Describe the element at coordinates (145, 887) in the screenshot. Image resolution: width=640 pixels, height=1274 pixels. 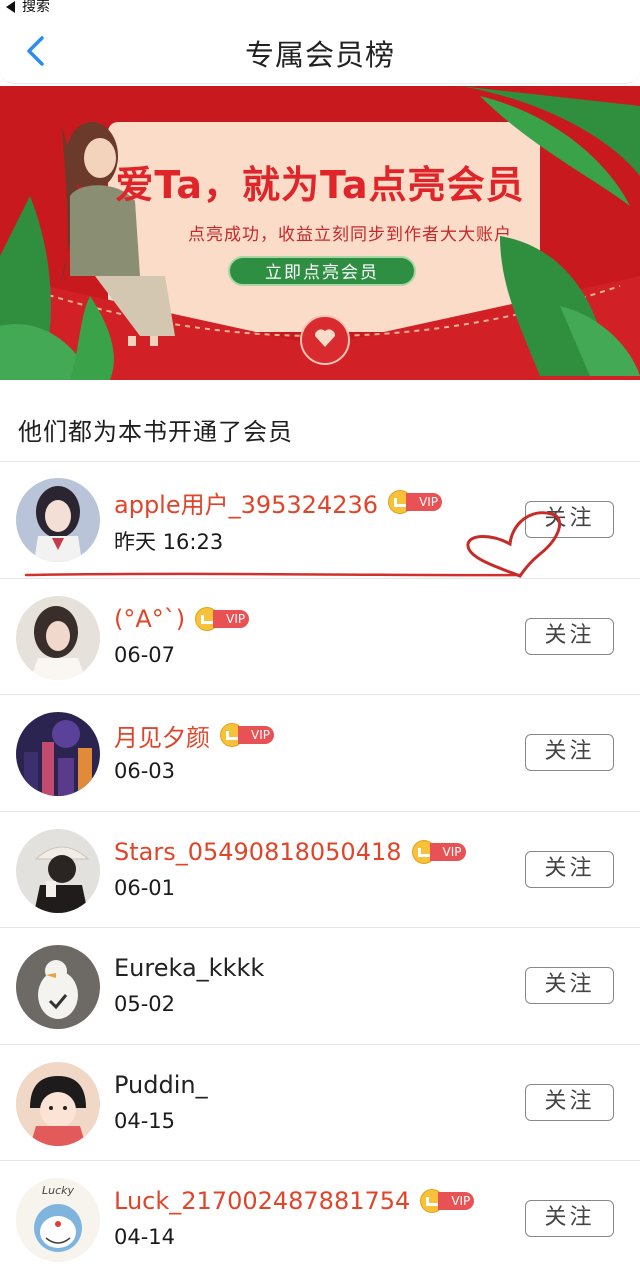
I see `member-time: 06-01` at that location.